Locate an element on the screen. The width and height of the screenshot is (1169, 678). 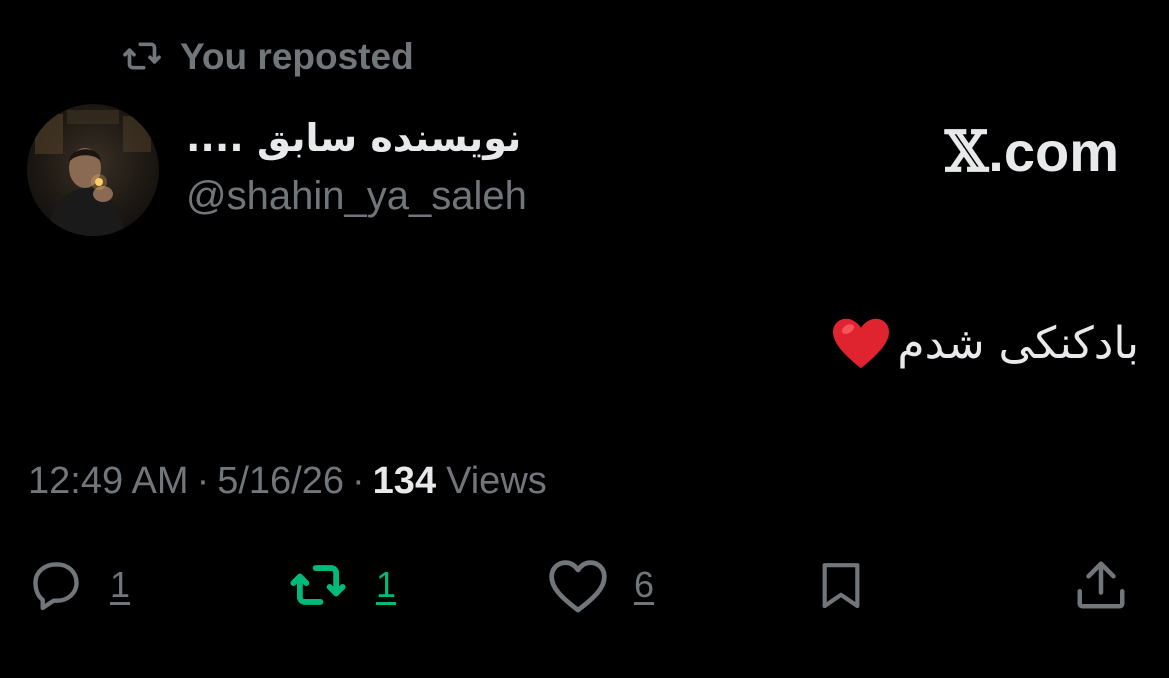
repost-button: 1 is located at coordinates (340, 585).